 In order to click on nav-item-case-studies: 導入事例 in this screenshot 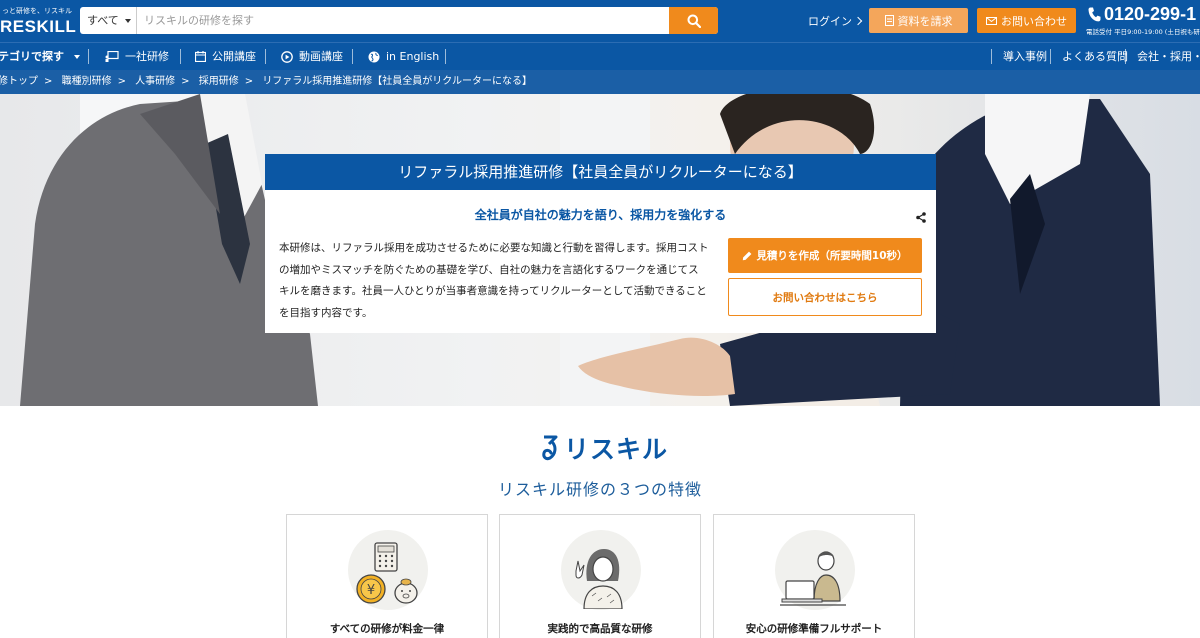, I will do `click(1025, 56)`.